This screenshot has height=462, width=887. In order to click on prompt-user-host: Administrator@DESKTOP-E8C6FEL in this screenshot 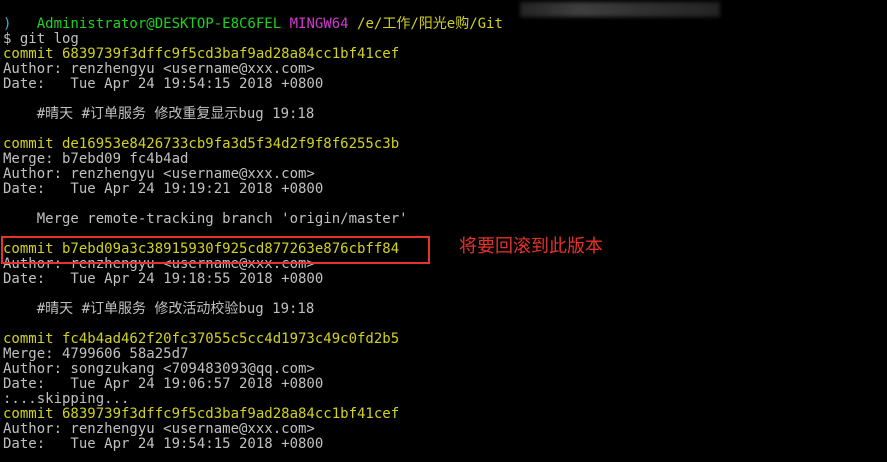, I will do `click(159, 24)`.